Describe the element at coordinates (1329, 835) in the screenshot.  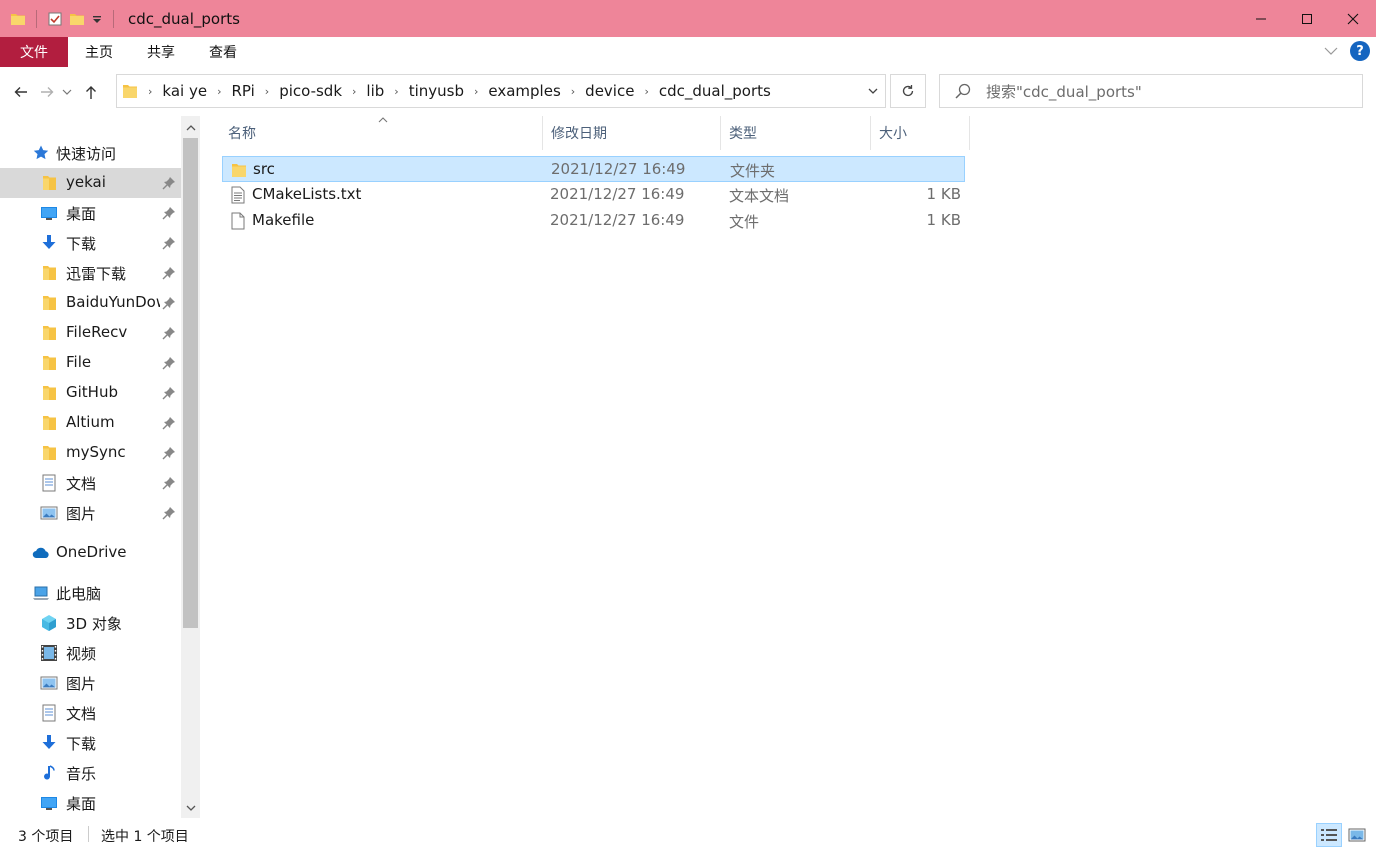
I see `details-view-button` at that location.